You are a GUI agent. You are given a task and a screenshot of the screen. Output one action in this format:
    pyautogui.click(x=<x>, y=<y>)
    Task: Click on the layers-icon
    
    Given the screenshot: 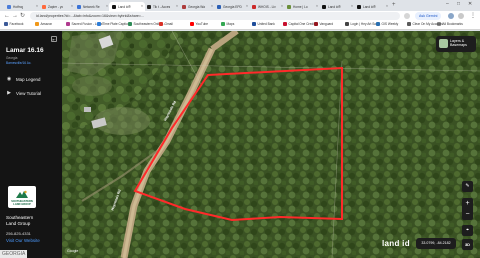 What is the action you would take?
    pyautogui.click(x=443, y=43)
    